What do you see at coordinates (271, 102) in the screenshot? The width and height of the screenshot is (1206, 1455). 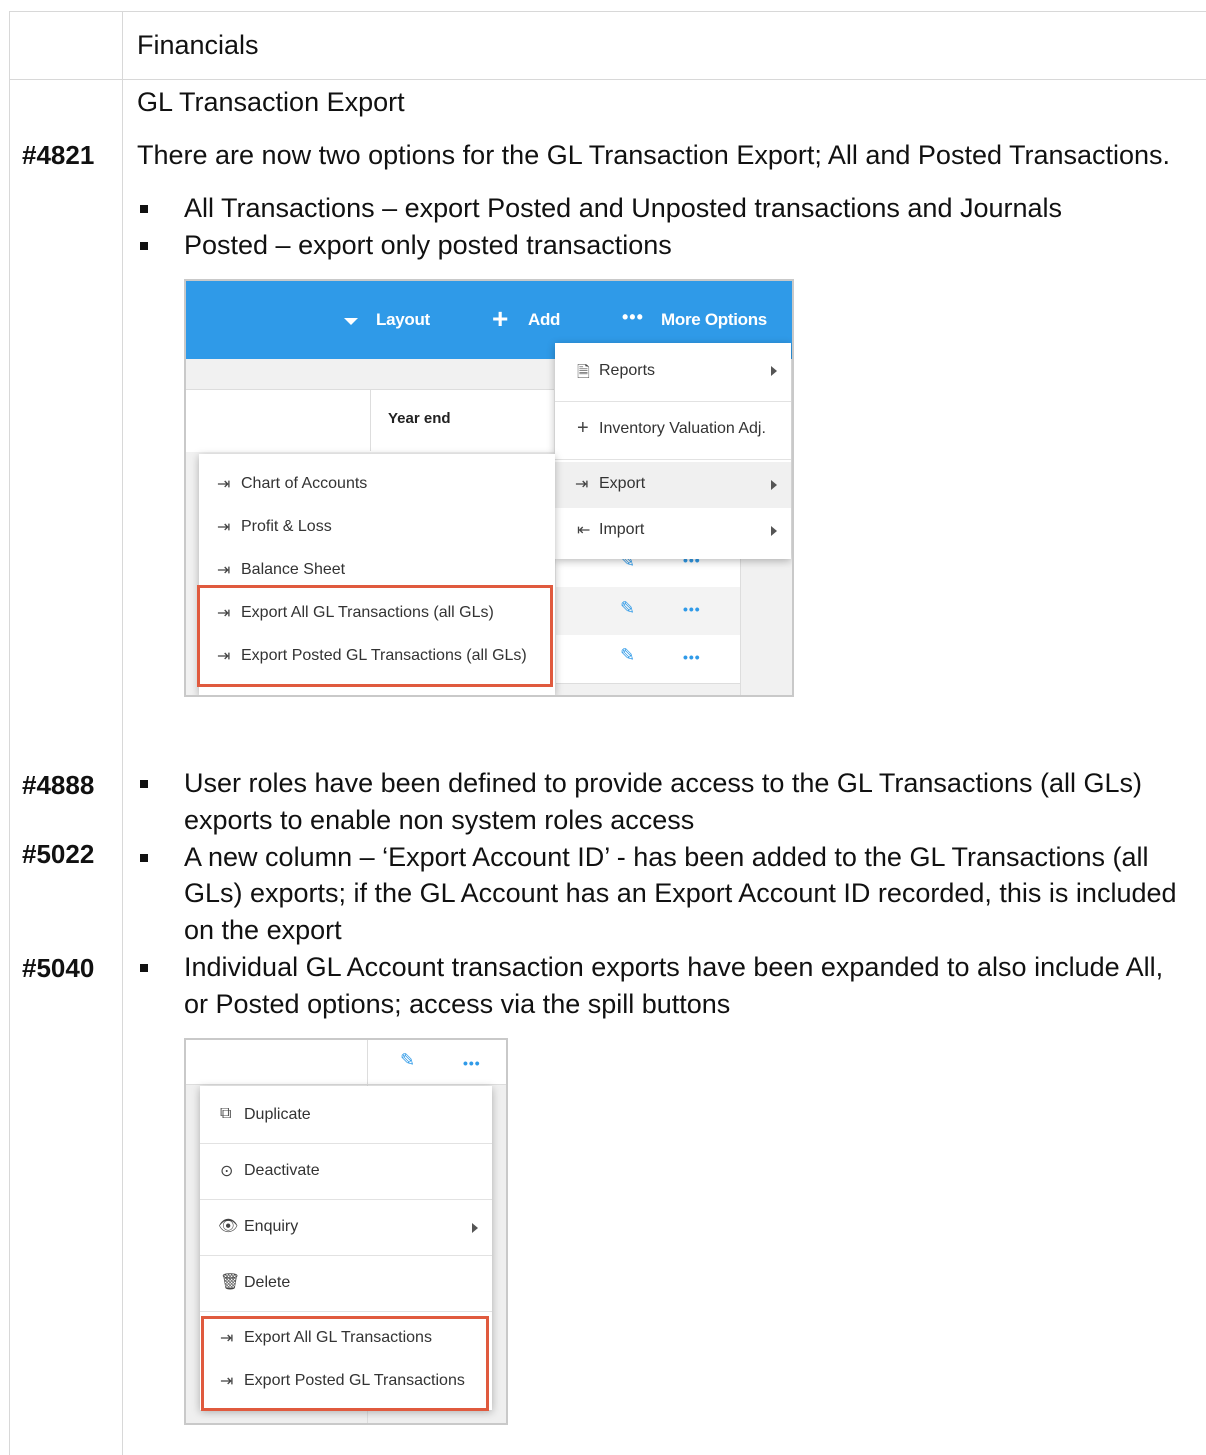 I see `subsection-title: GL Transaction Export` at bounding box center [271, 102].